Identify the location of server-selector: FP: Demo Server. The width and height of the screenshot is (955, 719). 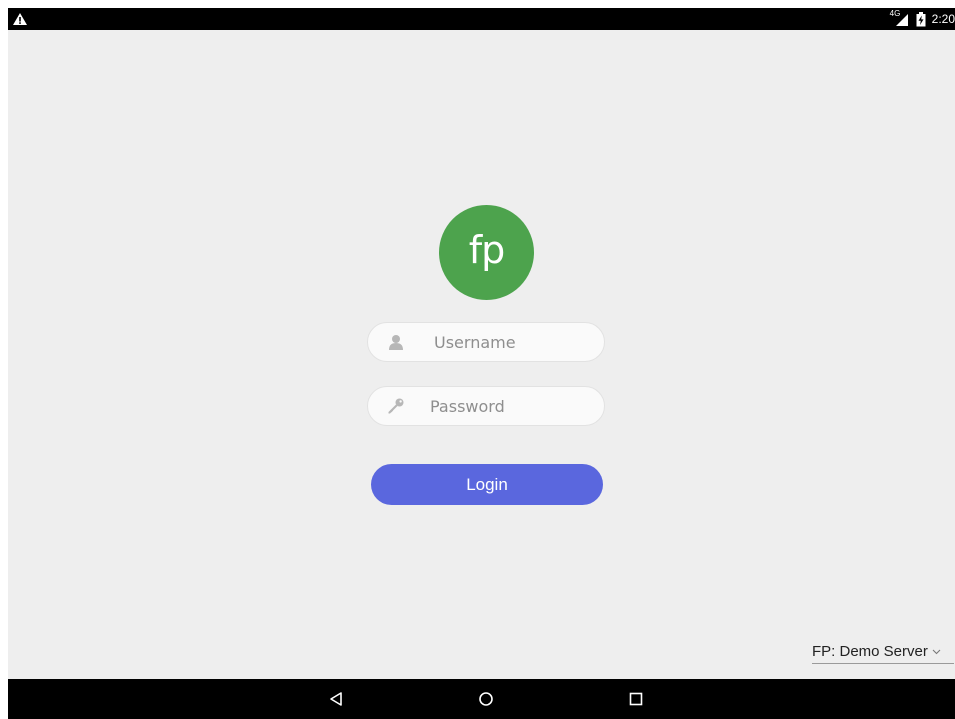
(883, 652).